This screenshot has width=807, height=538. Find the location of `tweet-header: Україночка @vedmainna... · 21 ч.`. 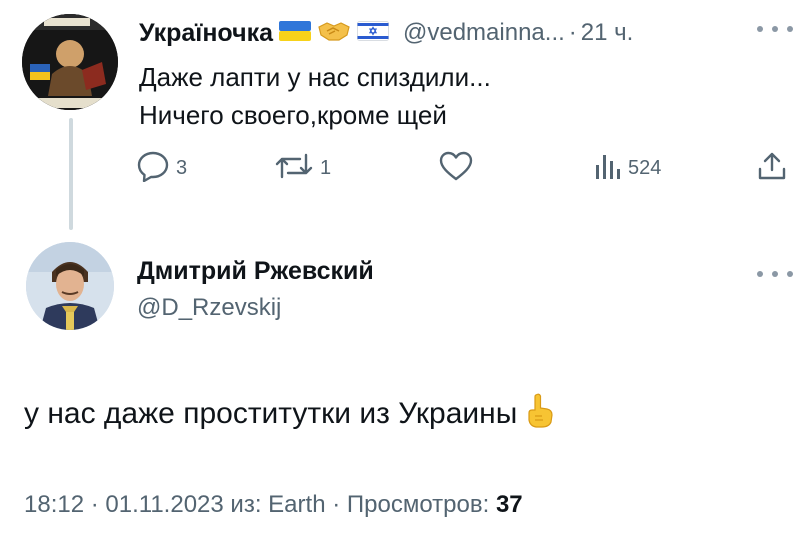

tweet-header: Україночка @vedmainna... · 21 ч. is located at coordinates (386, 33).